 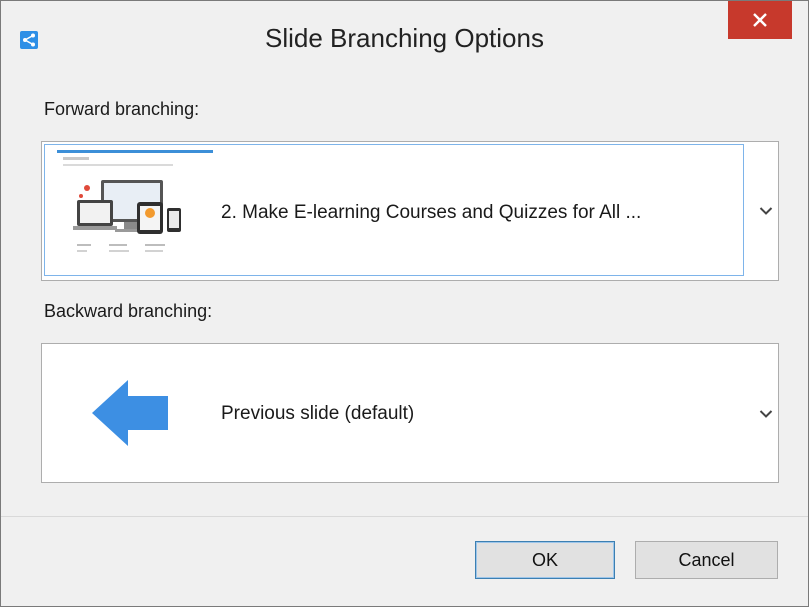 I want to click on backward-selected-text: Previous slide (default), so click(x=318, y=413).